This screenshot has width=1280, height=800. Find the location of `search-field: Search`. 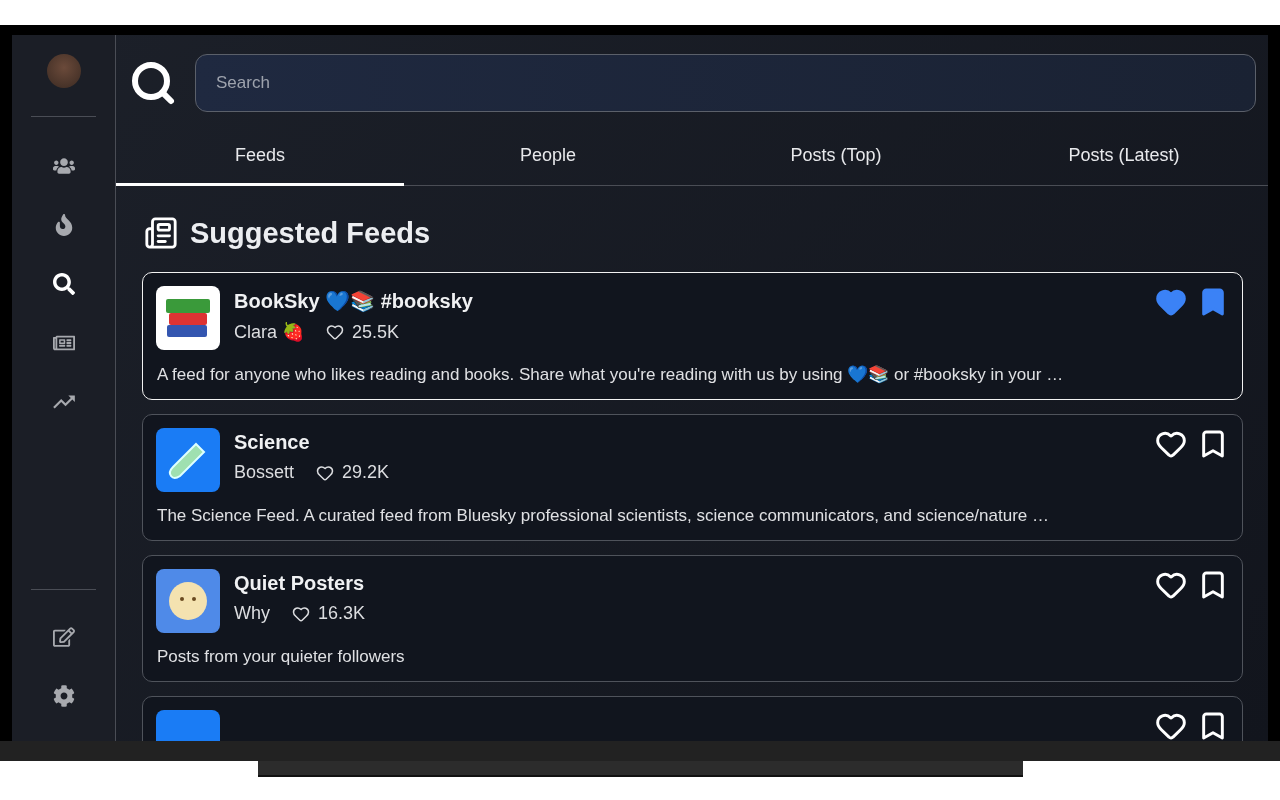

search-field: Search is located at coordinates (725, 83).